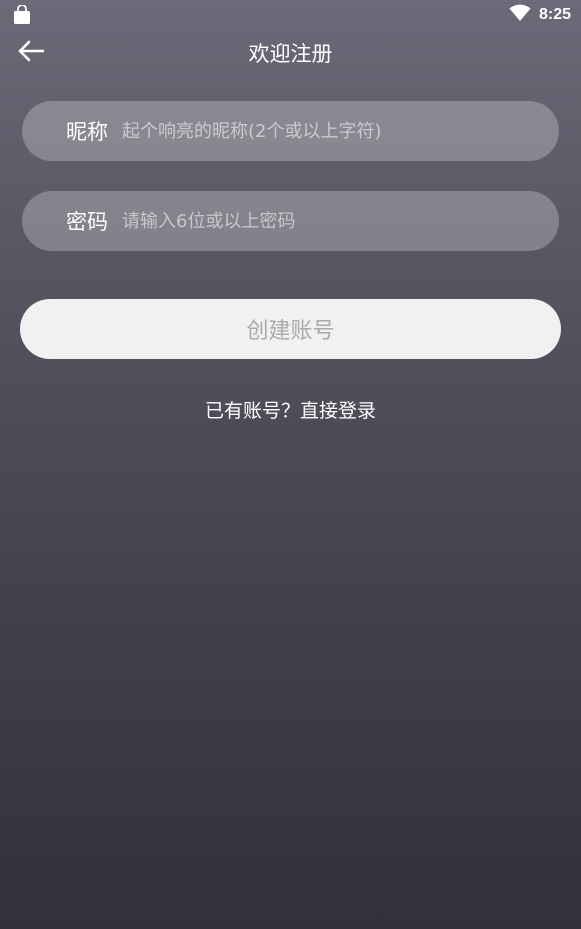 This screenshot has width=581, height=929. What do you see at coordinates (87, 222) in the screenshot?
I see `password-label: 密码` at bounding box center [87, 222].